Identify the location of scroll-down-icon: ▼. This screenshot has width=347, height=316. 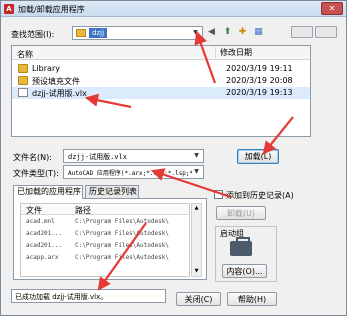
(196, 271).